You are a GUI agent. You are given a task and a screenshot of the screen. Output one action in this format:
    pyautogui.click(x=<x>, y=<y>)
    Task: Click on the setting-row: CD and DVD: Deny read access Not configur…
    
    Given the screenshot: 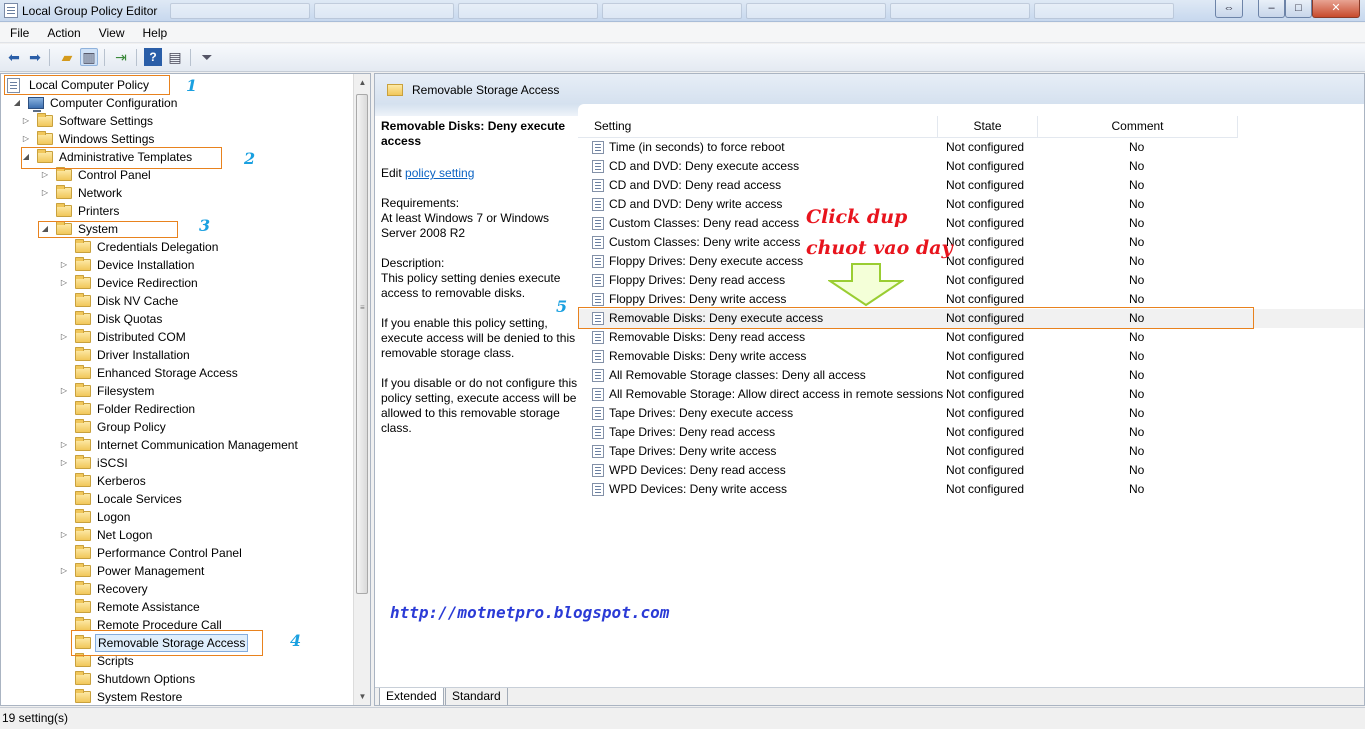 What is the action you would take?
    pyautogui.click(x=971, y=185)
    